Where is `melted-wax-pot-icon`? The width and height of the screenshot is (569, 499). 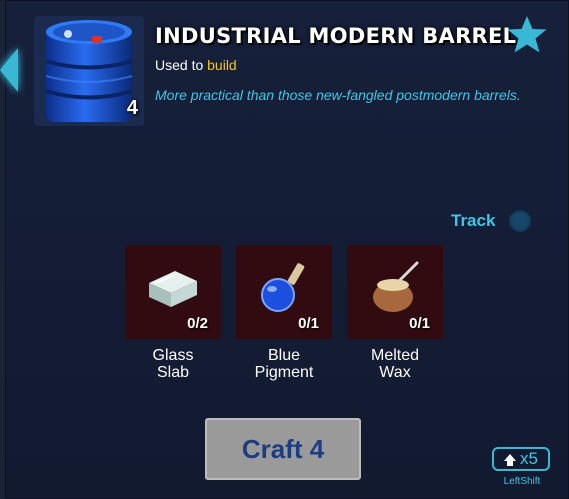
melted-wax-pot-icon is located at coordinates (396, 286).